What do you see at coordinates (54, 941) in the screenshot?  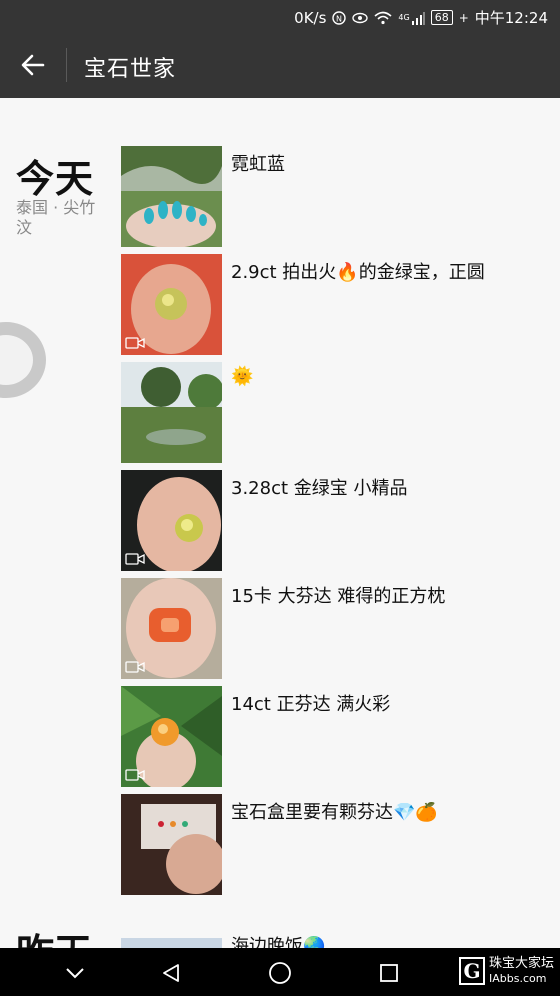 I see `next-day-label: 昨天` at bounding box center [54, 941].